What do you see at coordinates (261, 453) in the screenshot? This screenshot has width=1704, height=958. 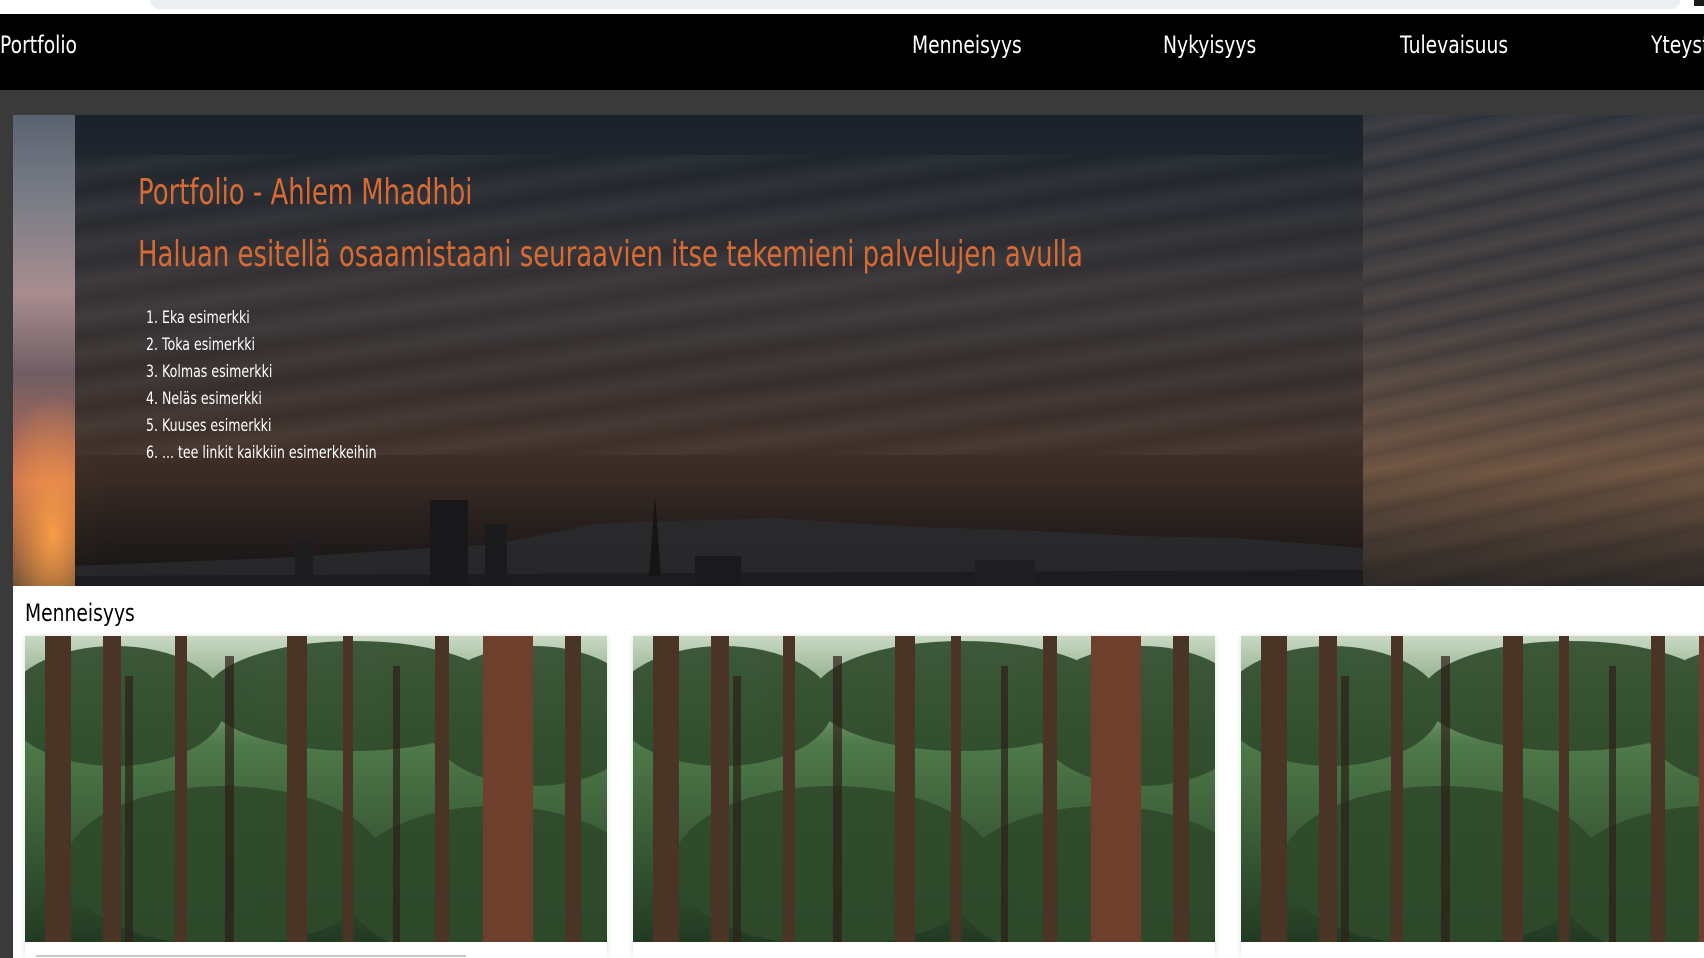 I see `example-item-6: 6. ... tee linkit kaikkiin esimerkkeihin` at bounding box center [261, 453].